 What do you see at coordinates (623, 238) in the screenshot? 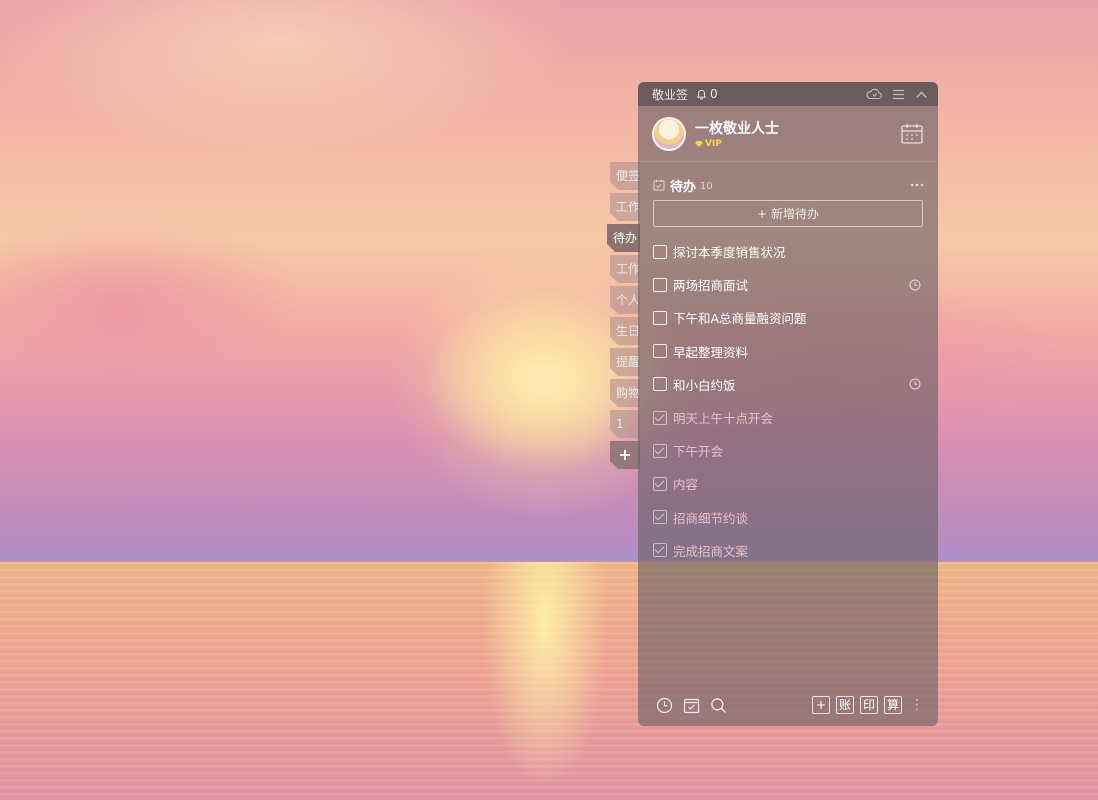
I see `tab-2: 待办` at bounding box center [623, 238].